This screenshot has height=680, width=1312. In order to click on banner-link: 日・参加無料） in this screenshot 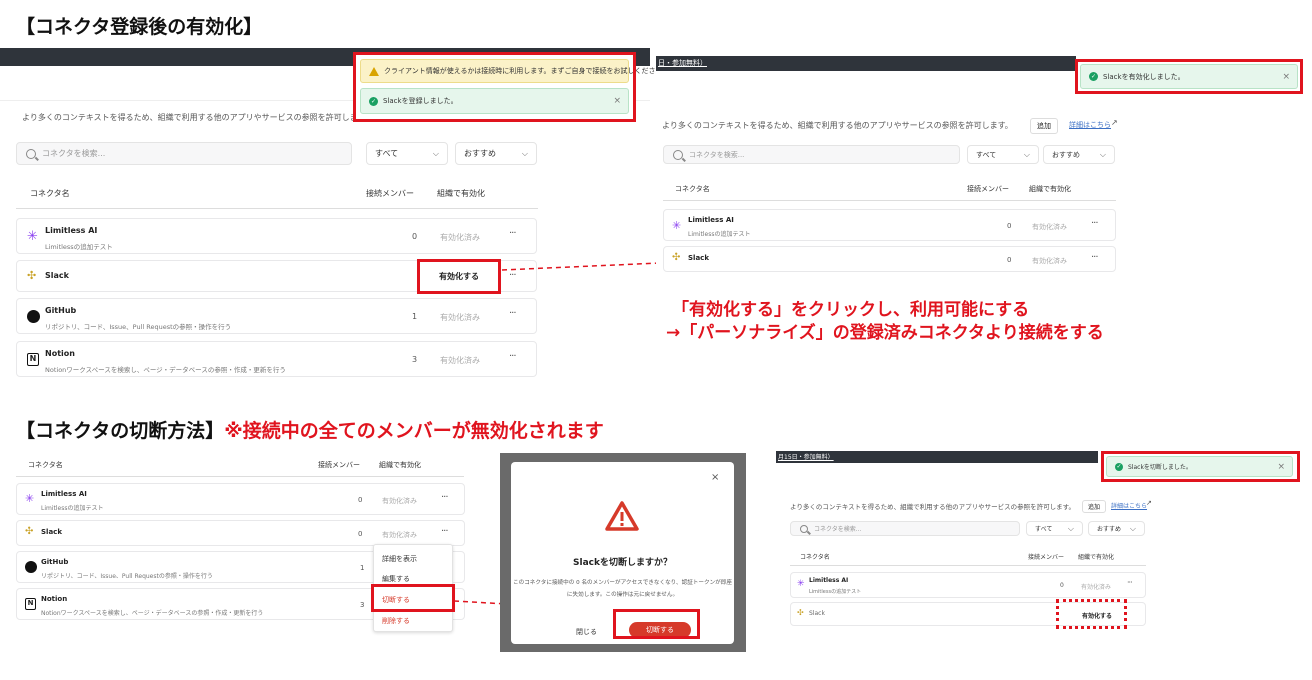, I will do `click(682, 63)`.